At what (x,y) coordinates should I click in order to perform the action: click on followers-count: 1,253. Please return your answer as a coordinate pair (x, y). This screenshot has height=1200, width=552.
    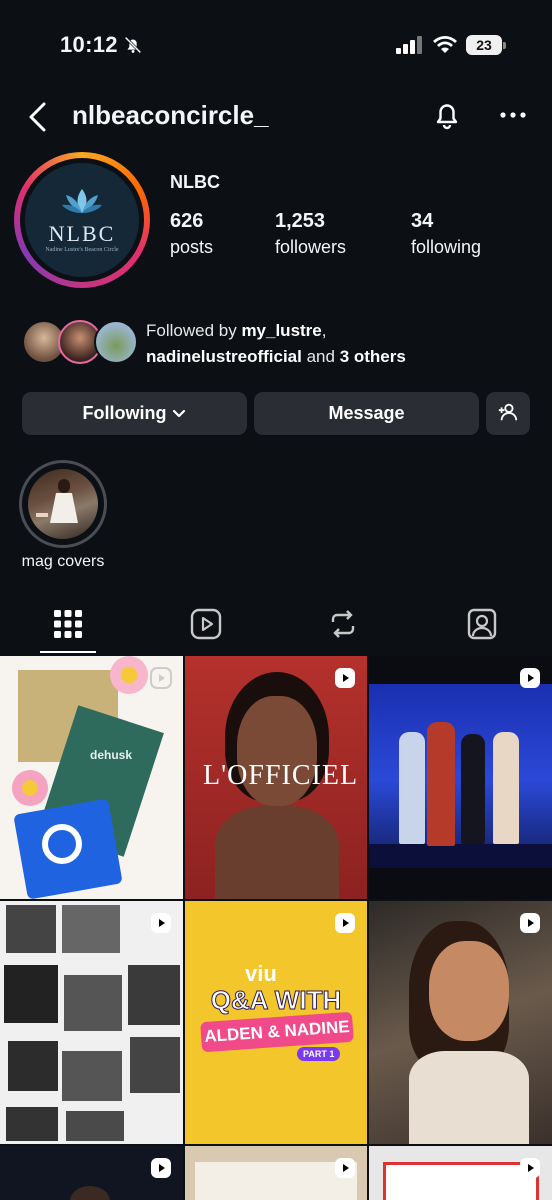
    Looking at the image, I should click on (300, 221).